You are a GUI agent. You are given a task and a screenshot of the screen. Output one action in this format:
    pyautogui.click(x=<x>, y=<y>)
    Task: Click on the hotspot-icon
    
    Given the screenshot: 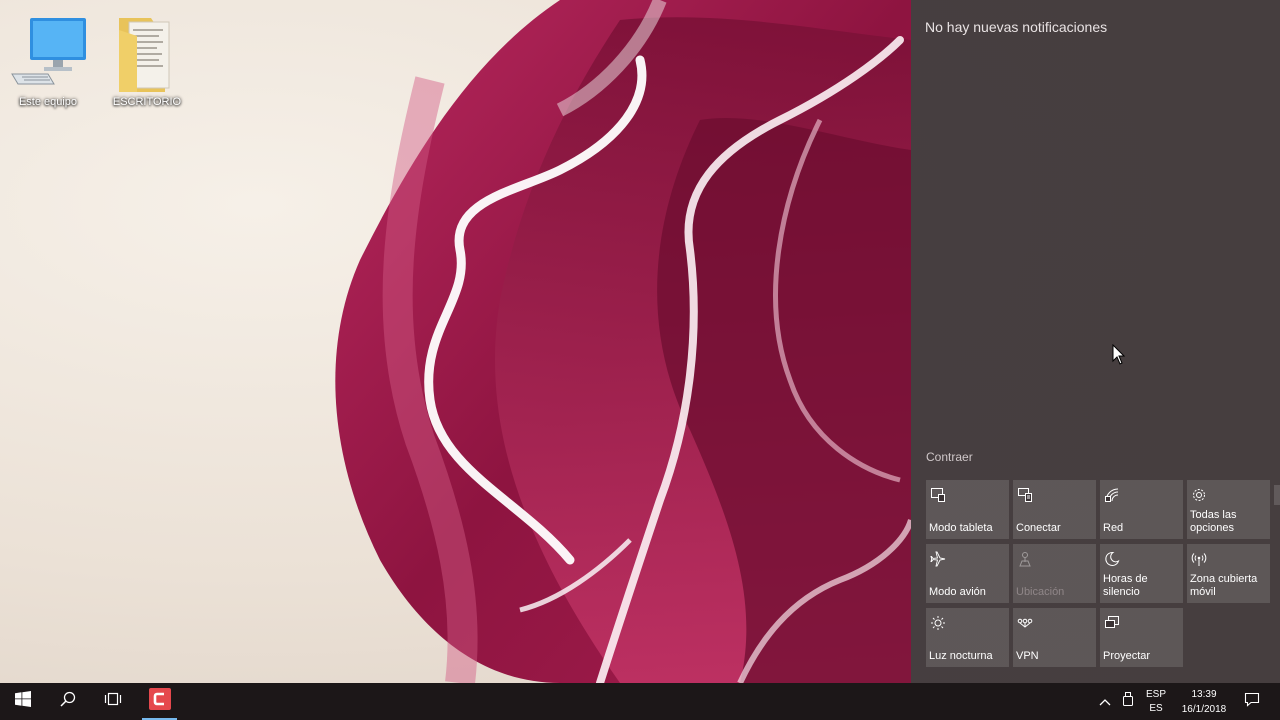 What is the action you would take?
    pyautogui.click(x=1199, y=559)
    